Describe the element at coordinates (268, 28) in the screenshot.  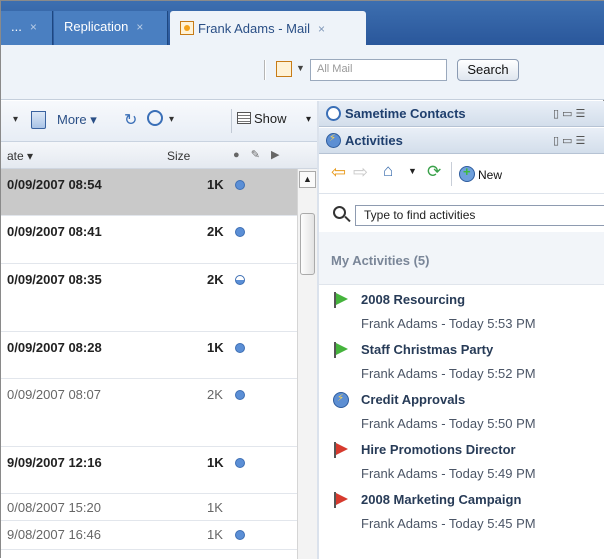
I see `tab-mail: Frank Adams - Mail ×` at that location.